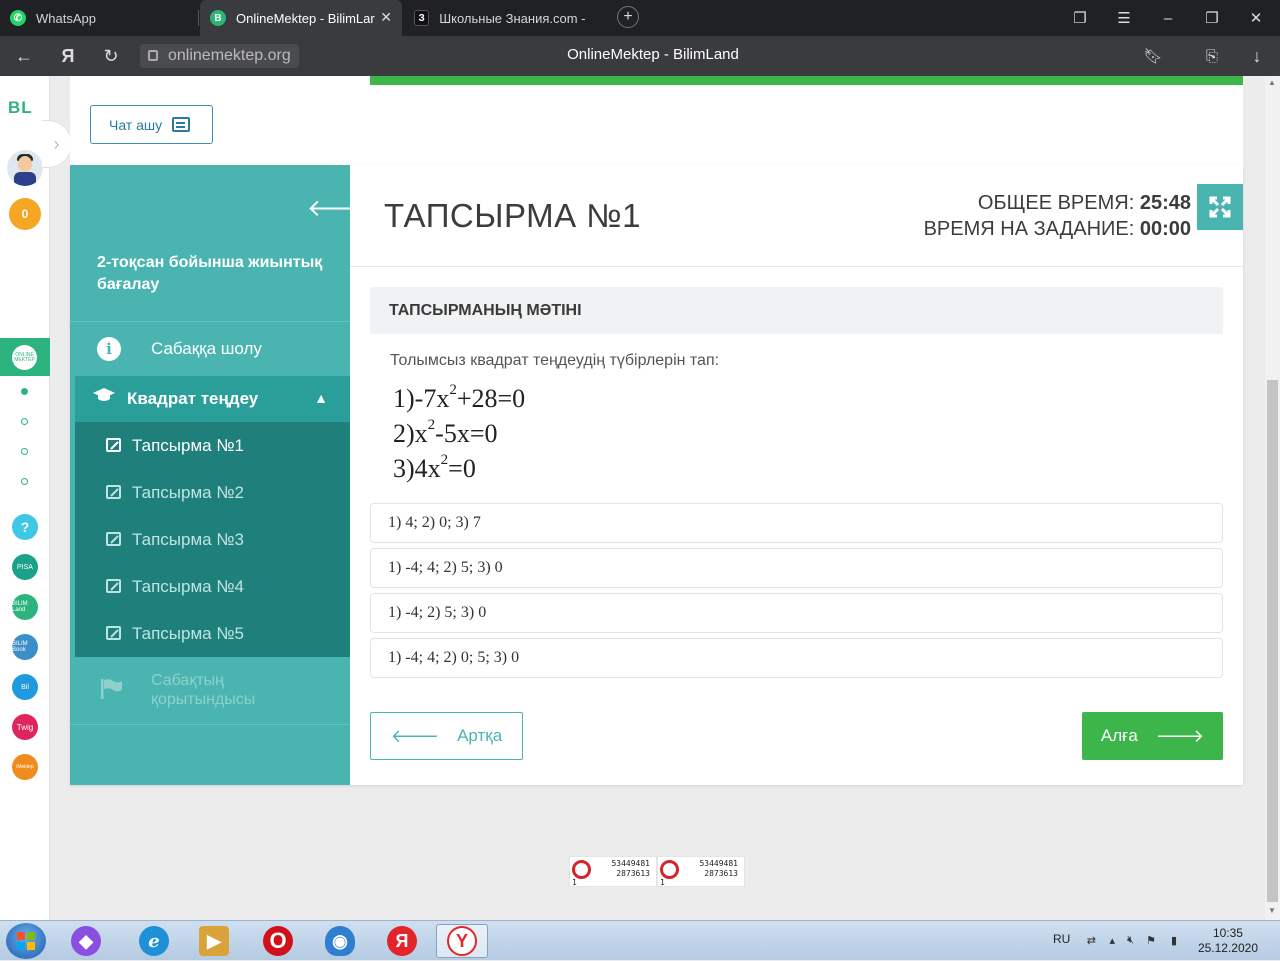 Image resolution: width=1280 pixels, height=961 pixels. I want to click on media-player-icon: ▶, so click(214, 941).